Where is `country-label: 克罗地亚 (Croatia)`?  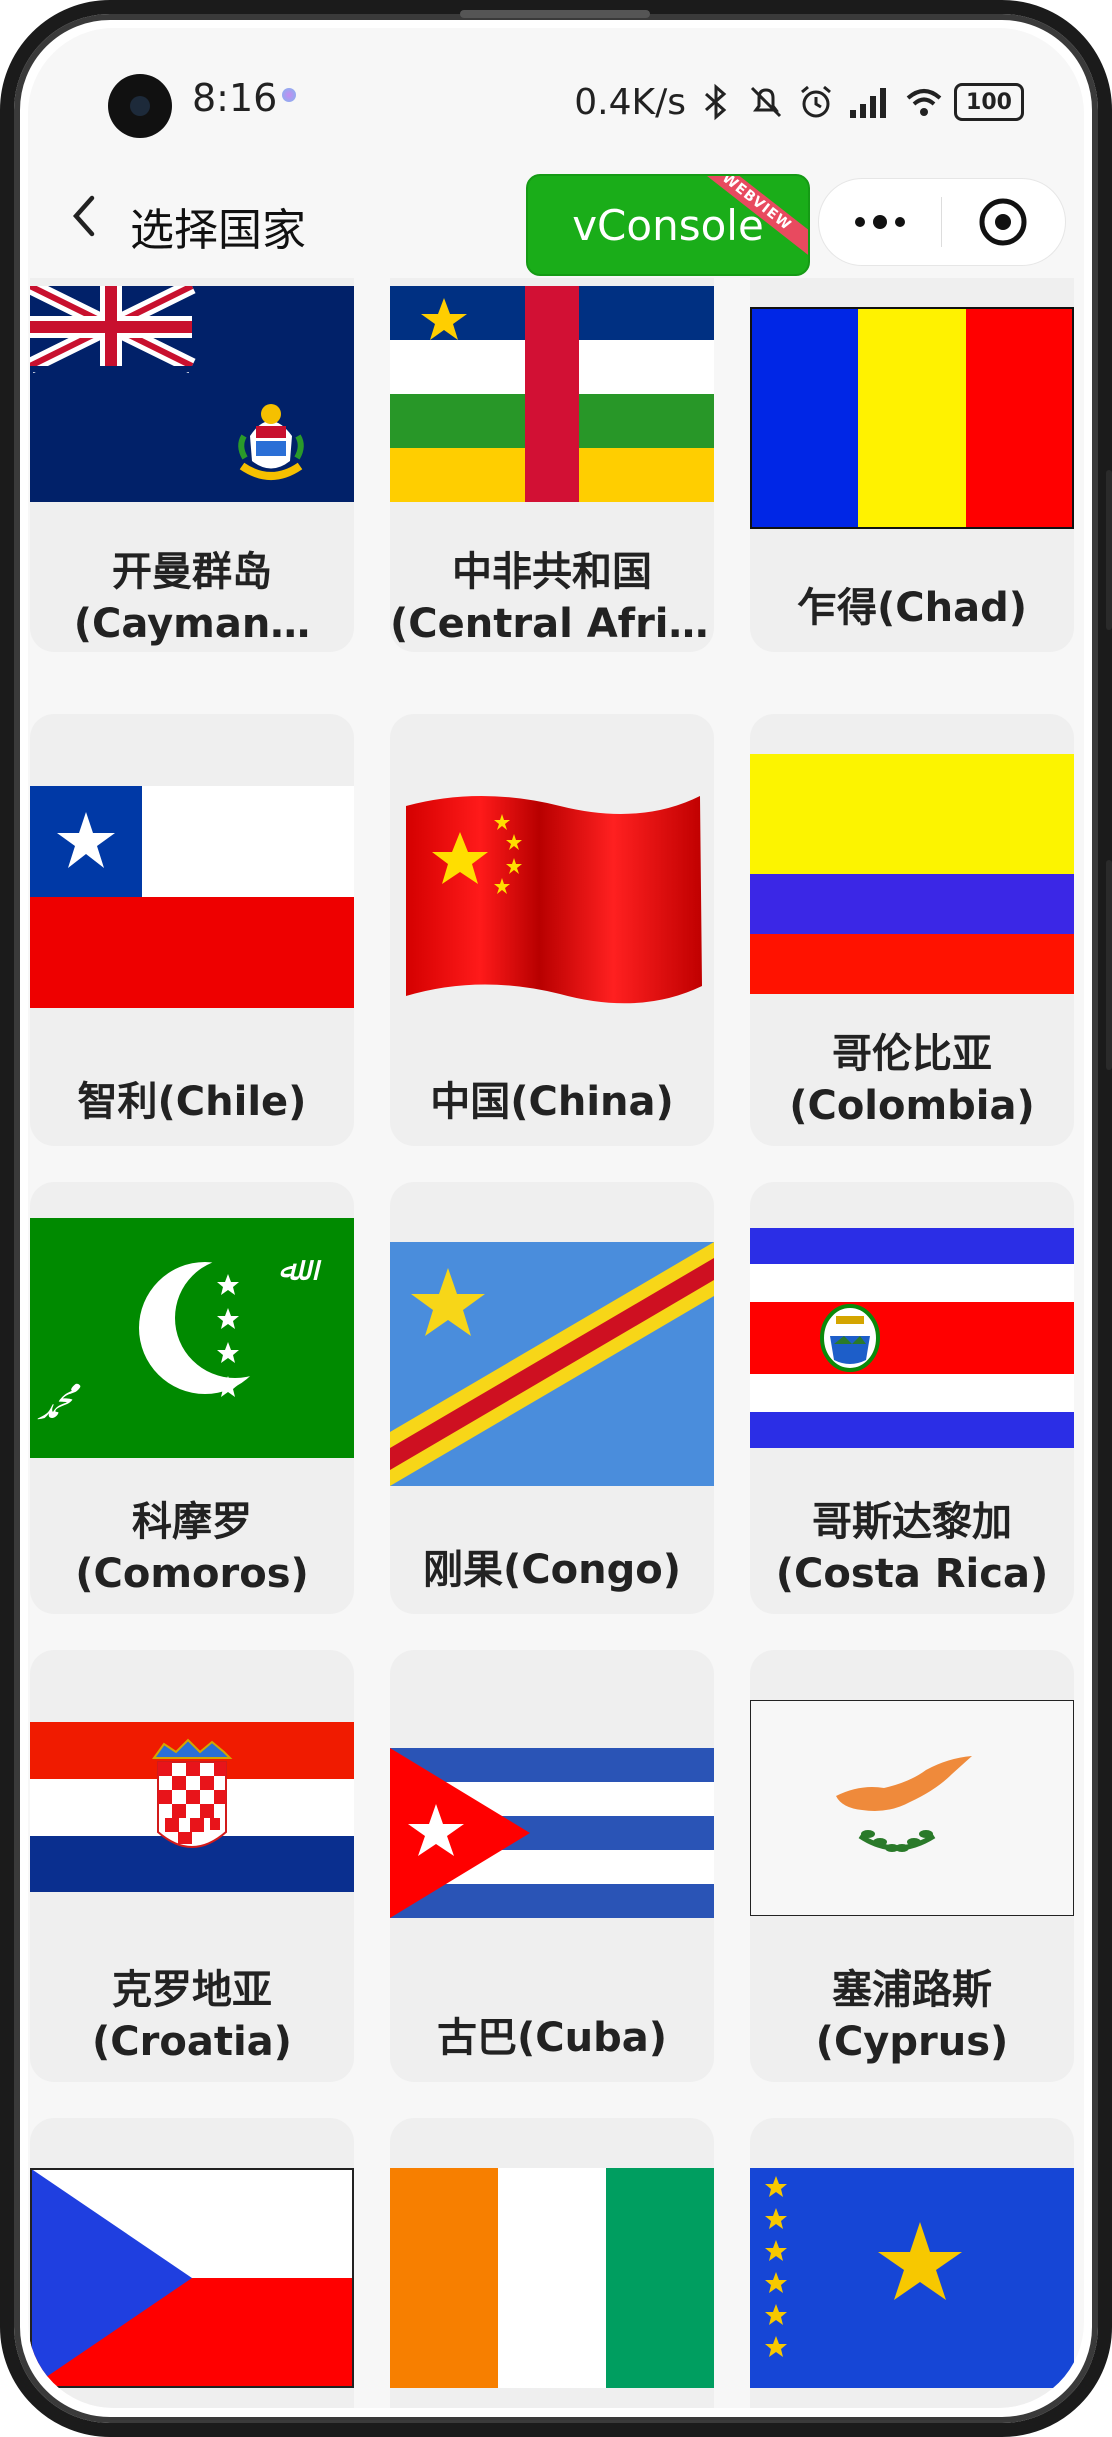 country-label: 克罗地亚 (Croatia) is located at coordinates (192, 2016).